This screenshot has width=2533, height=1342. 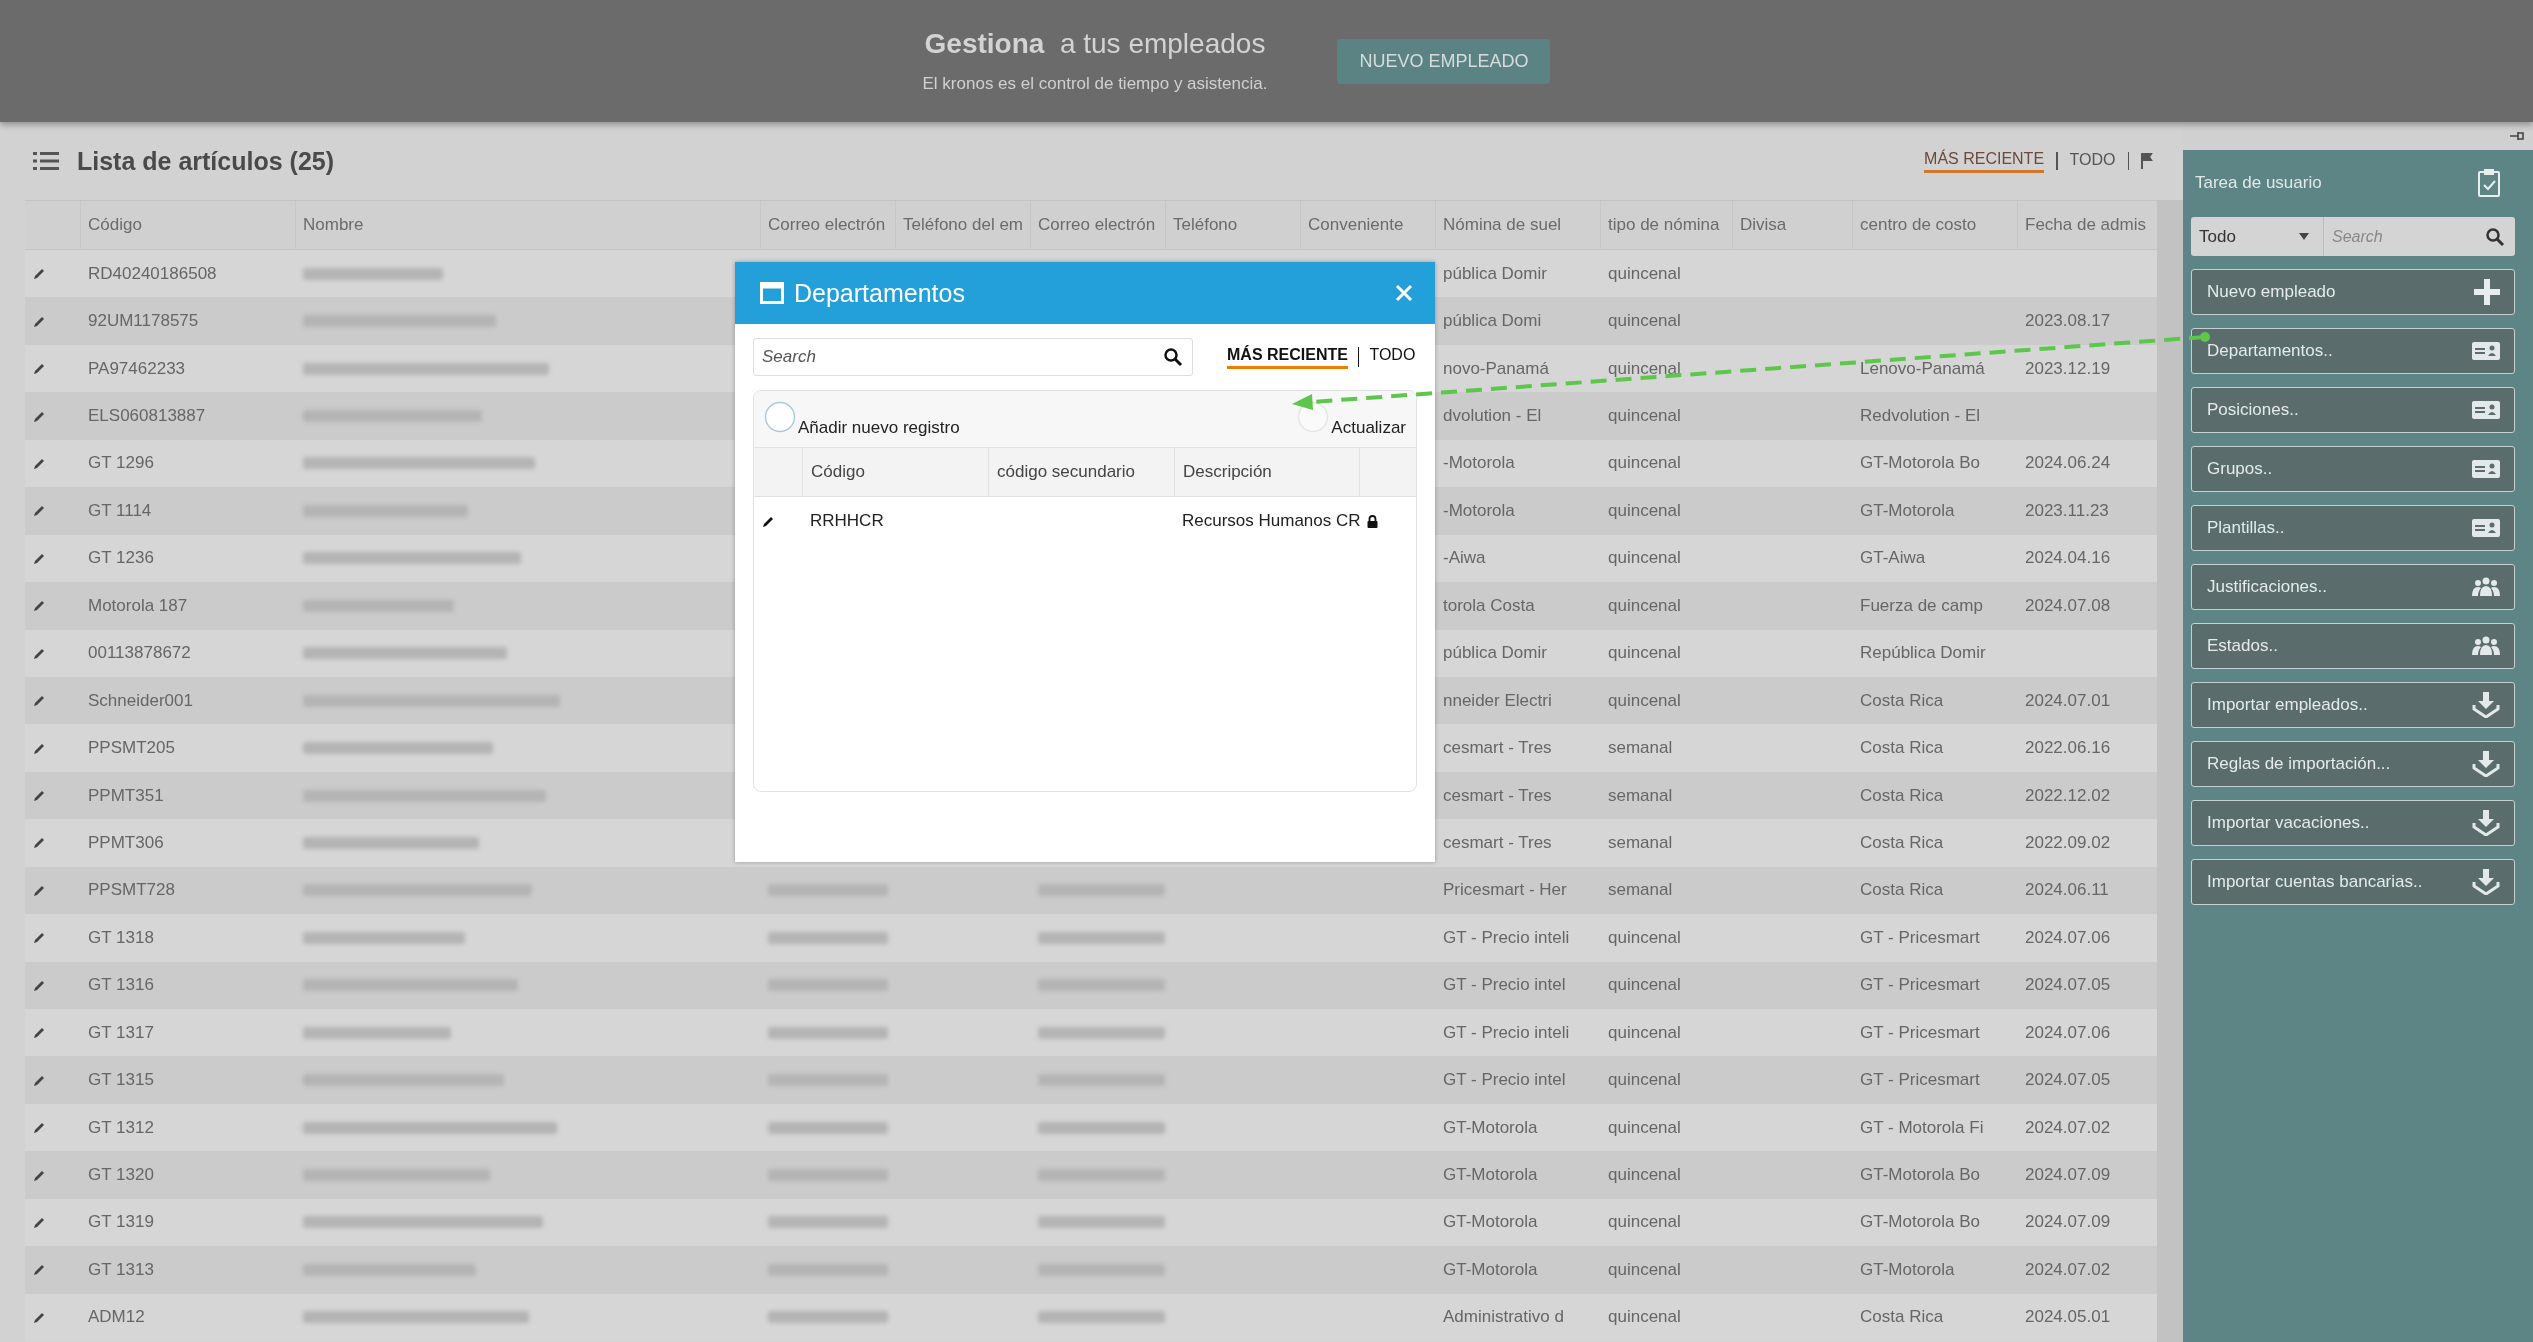 I want to click on table-cell-text: GT 1114, so click(x=120, y=510).